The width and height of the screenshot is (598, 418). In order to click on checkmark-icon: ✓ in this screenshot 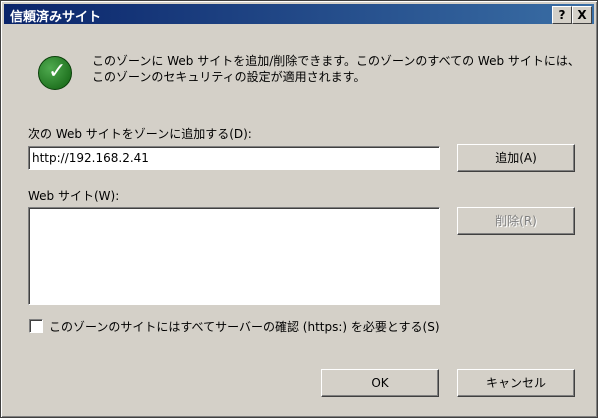, I will do `click(55, 73)`.